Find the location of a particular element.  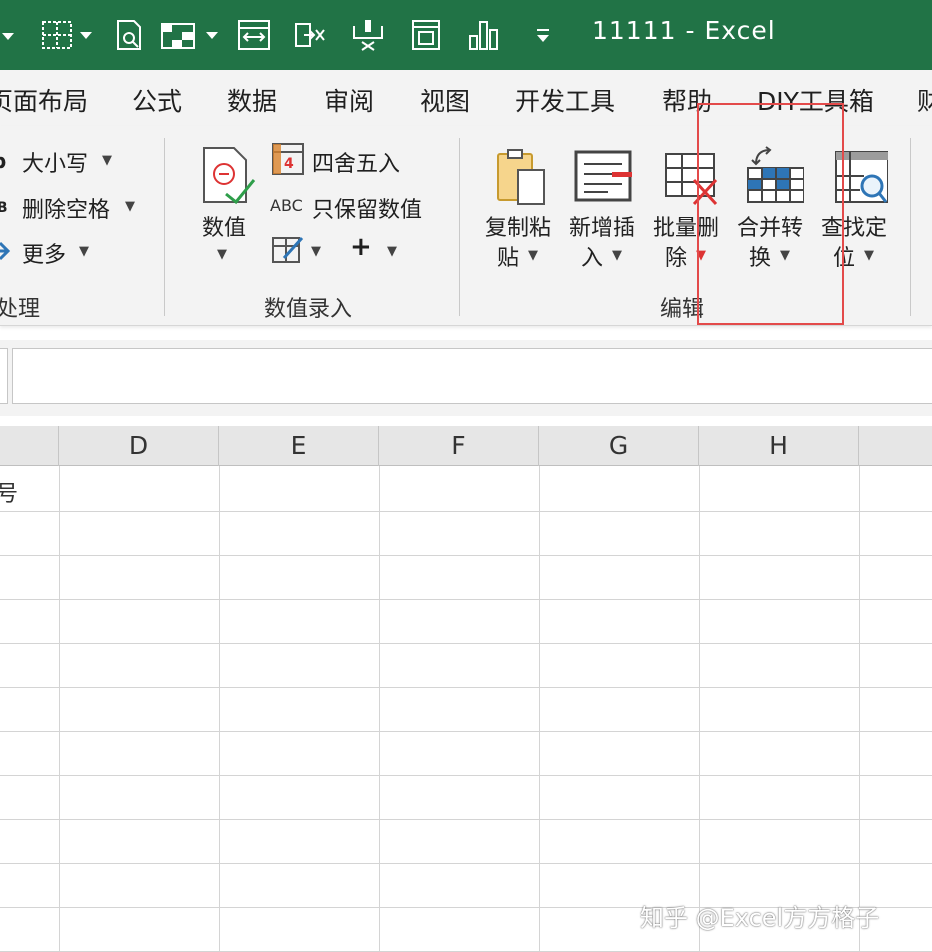

value-button: 数值 ▼ is located at coordinates (224, 217).